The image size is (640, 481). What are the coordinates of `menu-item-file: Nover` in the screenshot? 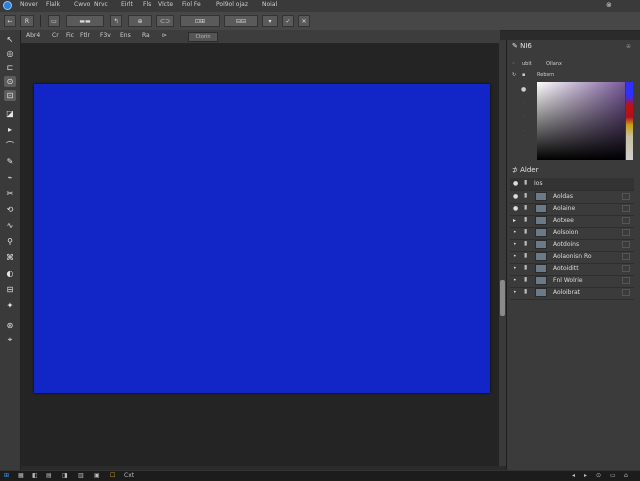 It's located at (29, 4).